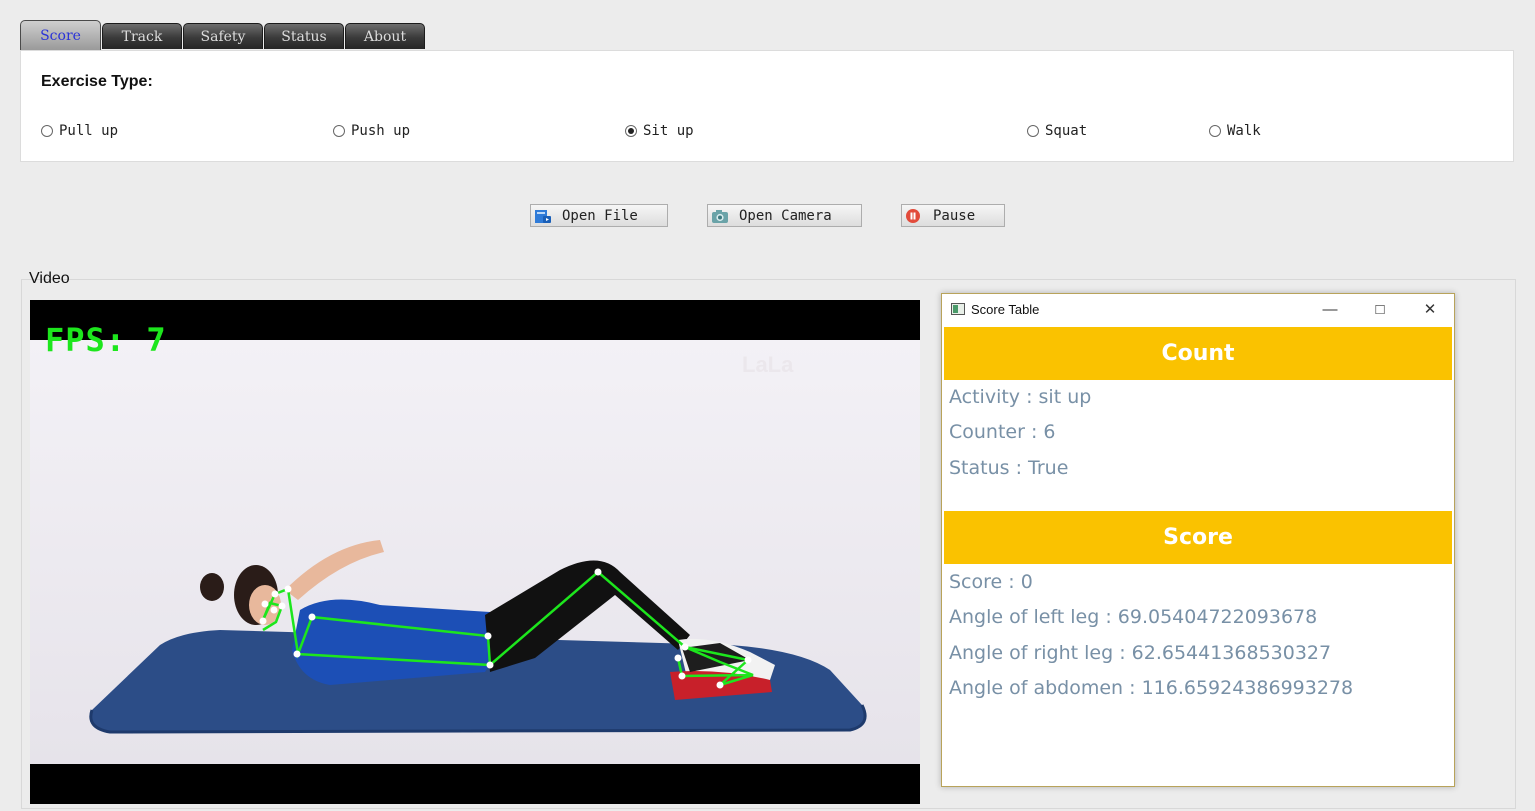  Describe the element at coordinates (768, 364) in the screenshot. I see `video-watermark: LaLa` at that location.